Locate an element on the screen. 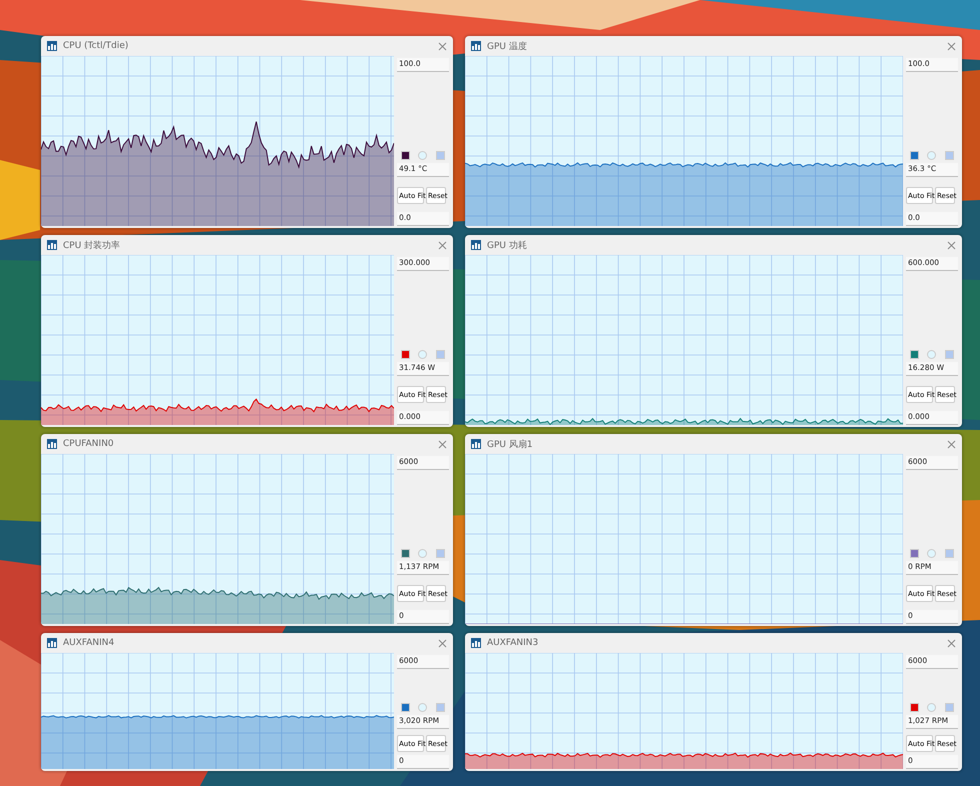 The image size is (980, 786). window-title: GPU 温度 is located at coordinates (507, 46).